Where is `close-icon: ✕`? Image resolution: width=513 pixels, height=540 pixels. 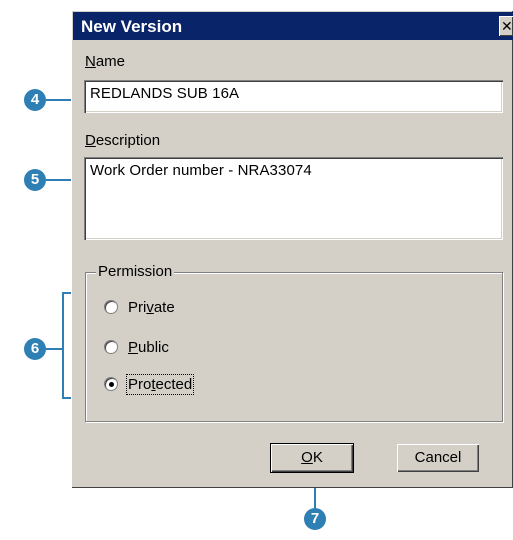 close-icon: ✕ is located at coordinates (506, 26).